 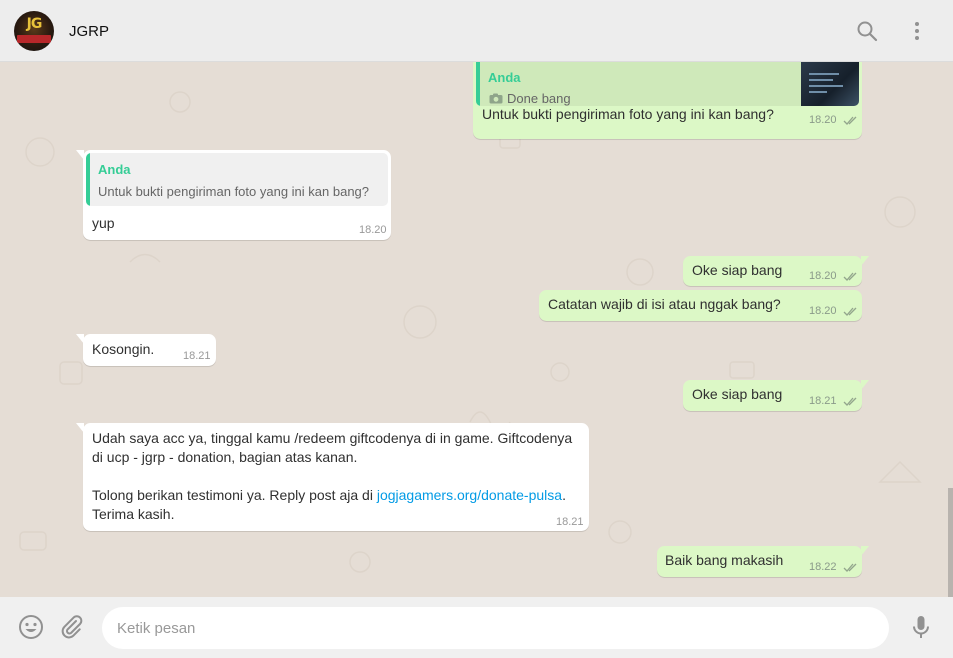 I want to click on quote-thumbnail, so click(x=830, y=84).